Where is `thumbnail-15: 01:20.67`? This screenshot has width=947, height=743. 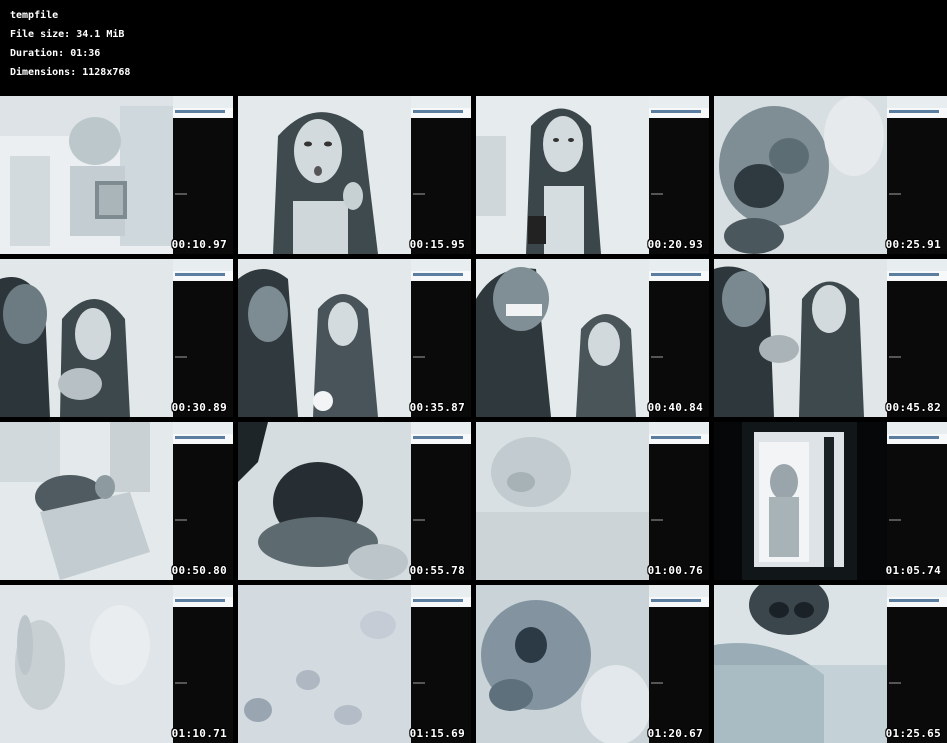
thumbnail-15: 01:20.67 is located at coordinates (592, 664).